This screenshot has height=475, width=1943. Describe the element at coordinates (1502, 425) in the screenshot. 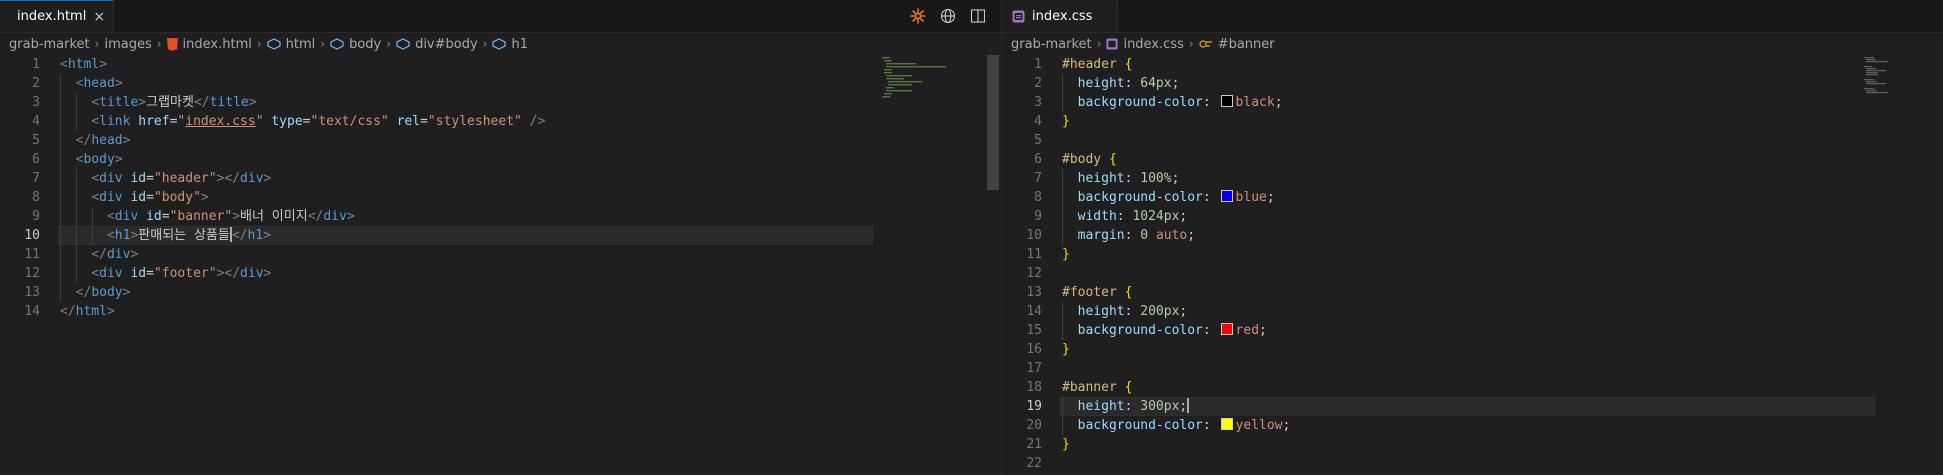

I see `code-line: background-color: yellow;` at that location.